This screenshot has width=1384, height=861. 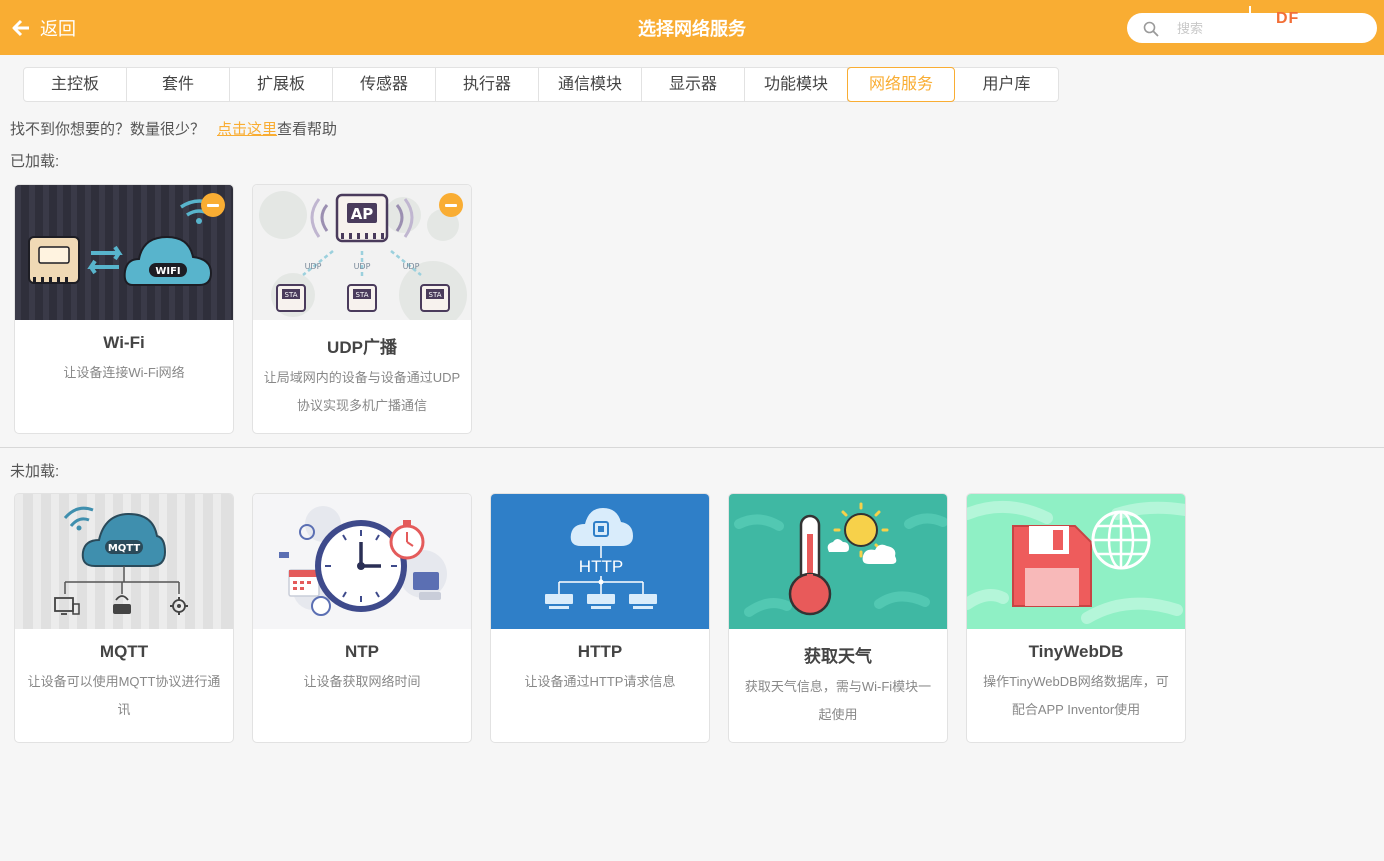 What do you see at coordinates (167, 271) in the screenshot?
I see `wifi-thumb-label: WIFI` at bounding box center [167, 271].